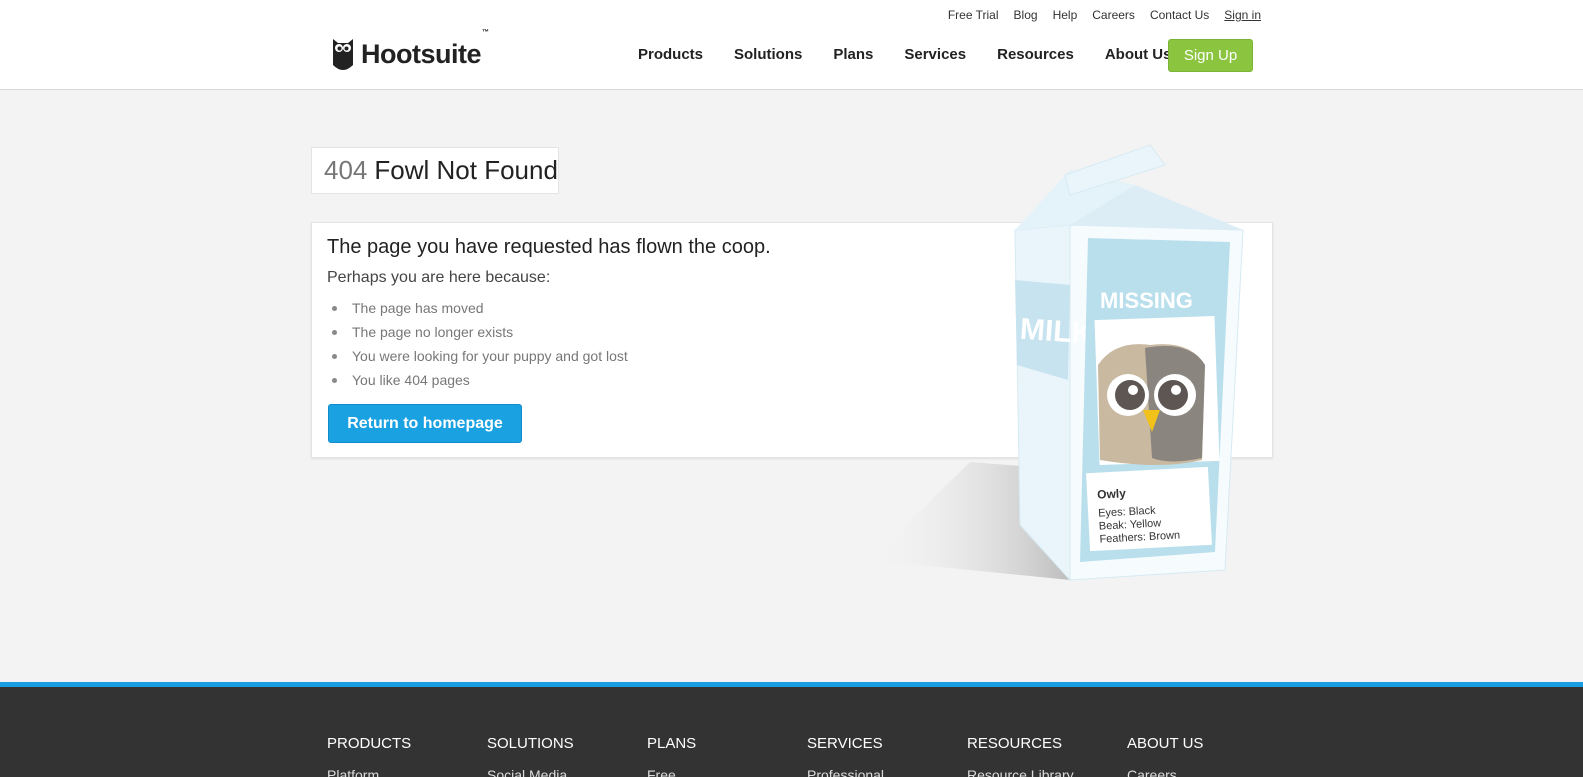  I want to click on sign-in-link: Sign in, so click(1242, 15).